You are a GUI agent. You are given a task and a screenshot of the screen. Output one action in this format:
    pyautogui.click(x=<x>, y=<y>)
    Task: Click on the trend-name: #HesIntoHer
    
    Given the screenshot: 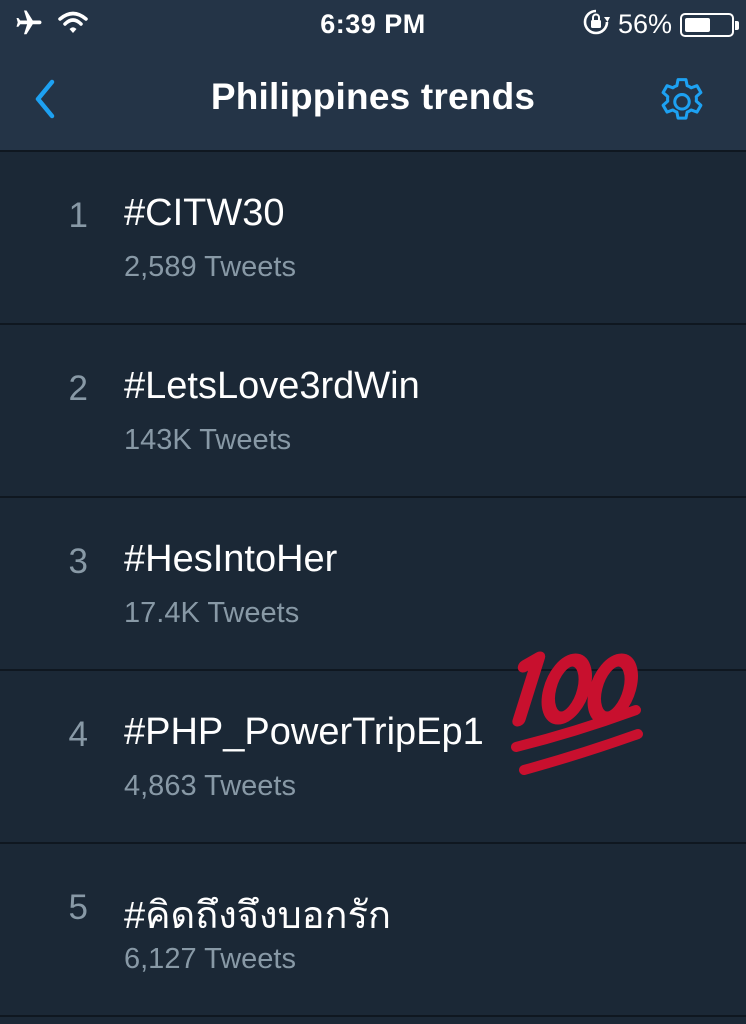 What is the action you would take?
    pyautogui.click(x=231, y=559)
    